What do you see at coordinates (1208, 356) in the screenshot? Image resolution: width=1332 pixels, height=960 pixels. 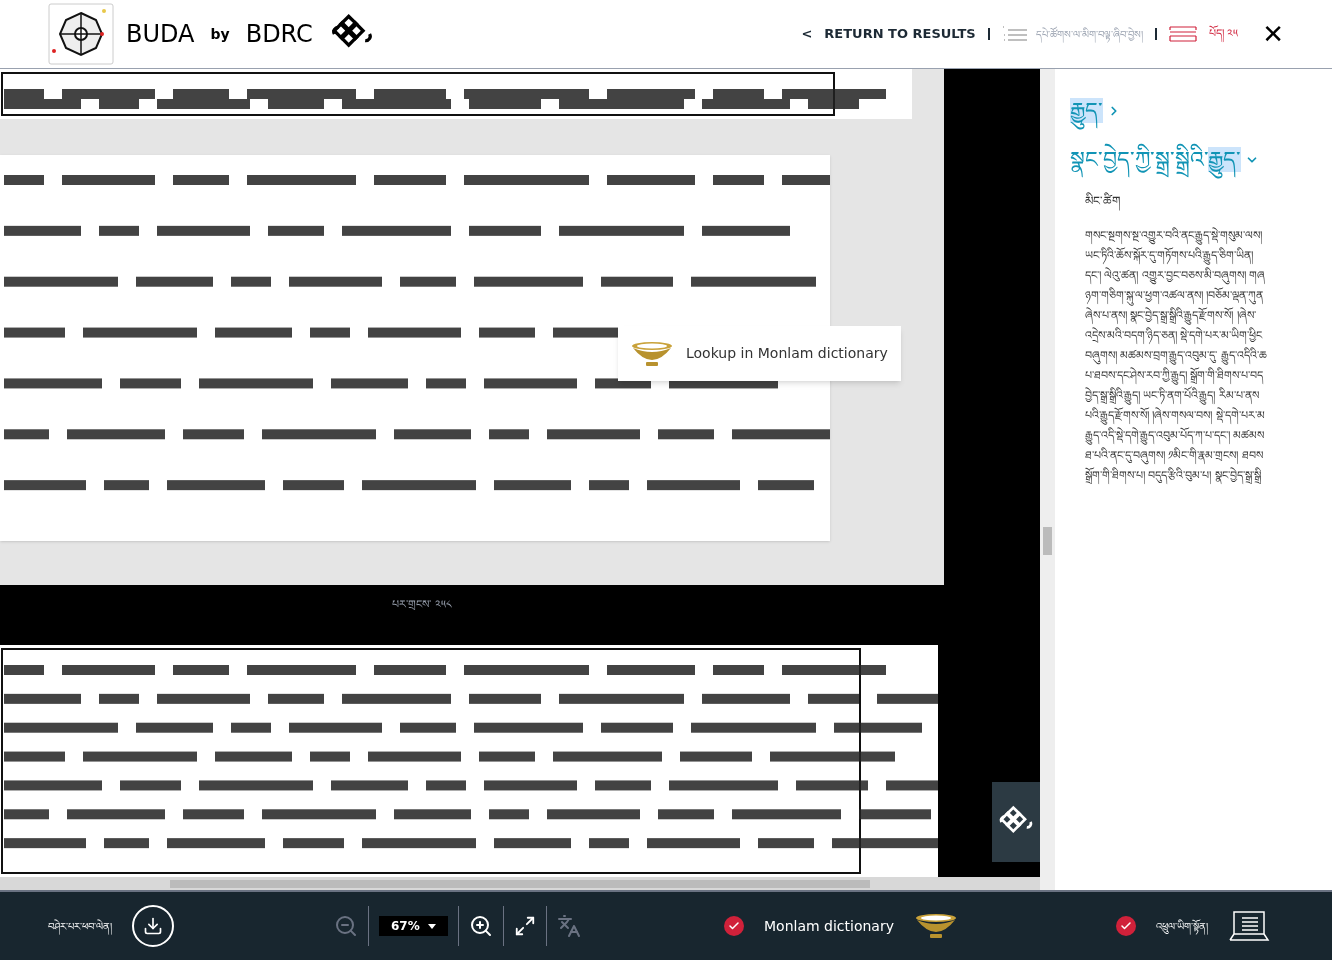 I see `definition-line: བཞུགས། མཚམས་བྲག་རྒྱུད་འབུམ་དུ་ རྒྱུད་འདིའི་ཆ` at bounding box center [1208, 356].